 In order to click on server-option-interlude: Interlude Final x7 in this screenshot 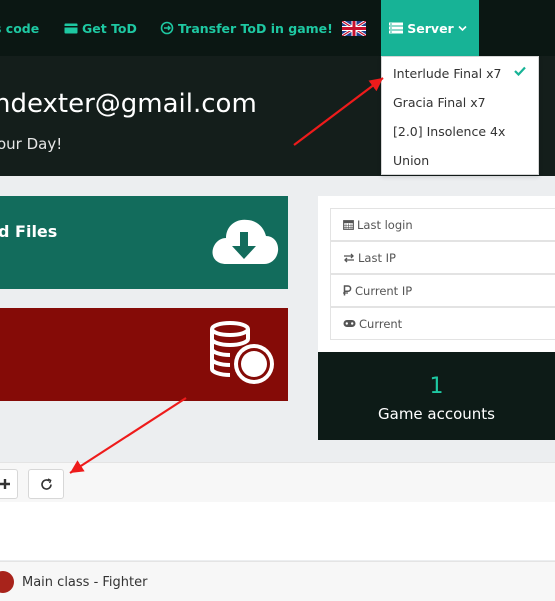, I will do `click(460, 73)`.